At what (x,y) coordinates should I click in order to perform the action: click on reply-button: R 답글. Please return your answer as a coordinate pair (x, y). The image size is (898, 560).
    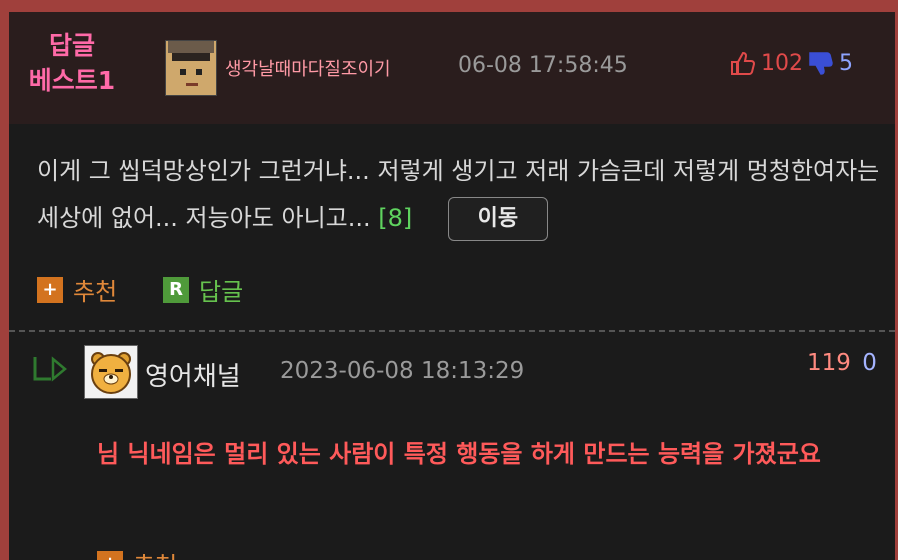
    Looking at the image, I should click on (203, 289).